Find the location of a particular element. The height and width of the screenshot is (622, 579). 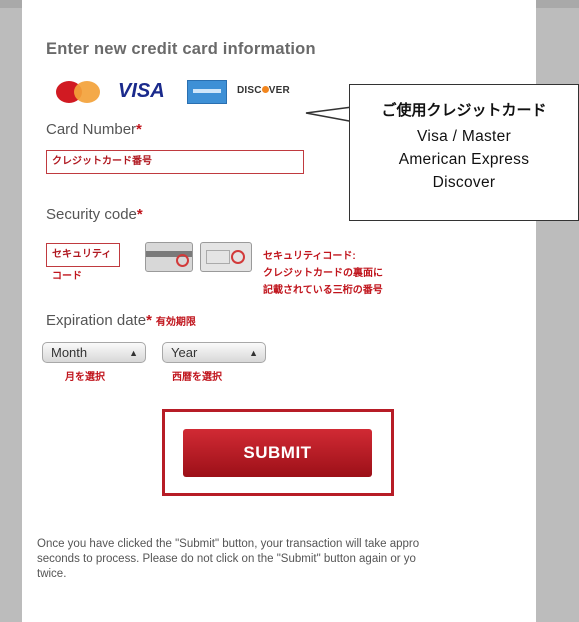

year-select-caption: 西暦を選択 is located at coordinates (197, 377).